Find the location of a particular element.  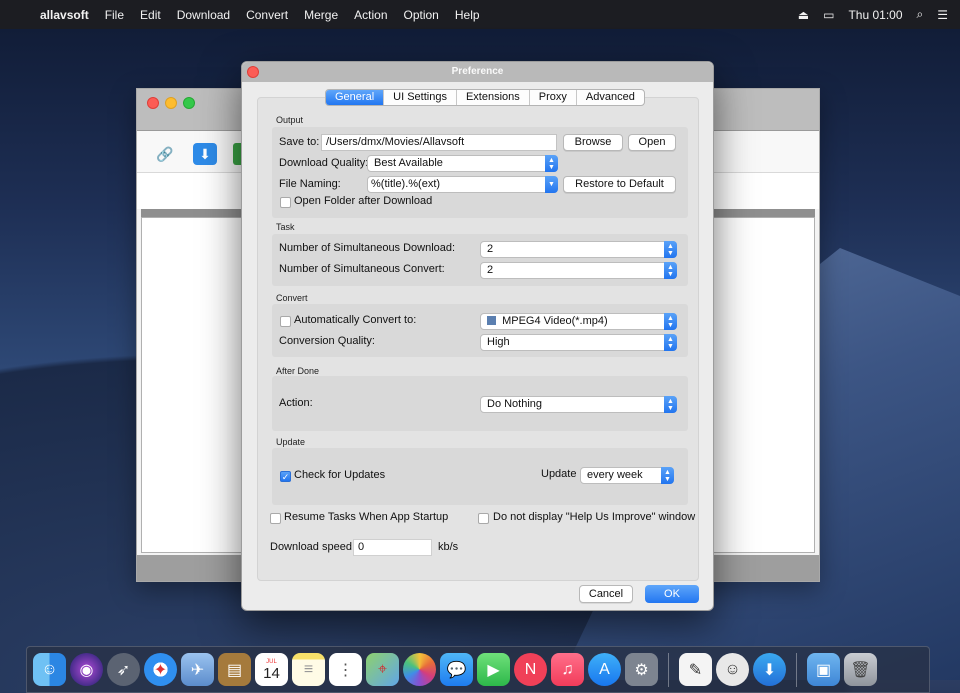

check-updates-checkbox: ✓ is located at coordinates (285, 476).